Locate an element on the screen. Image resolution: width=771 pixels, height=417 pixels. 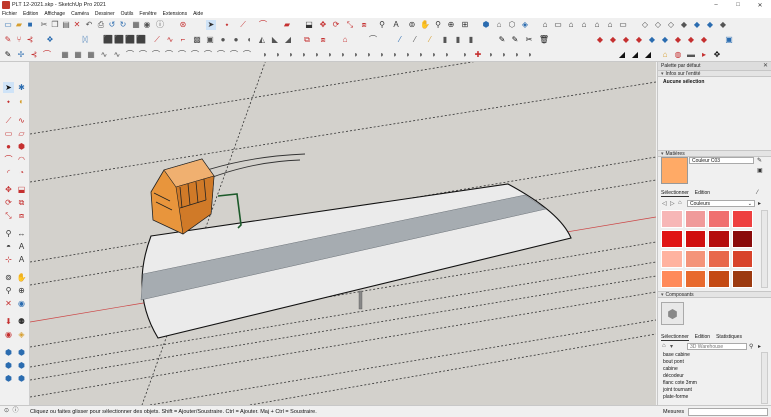
plugin-curve2-icon: ⌒ is located at coordinates (373, 40).